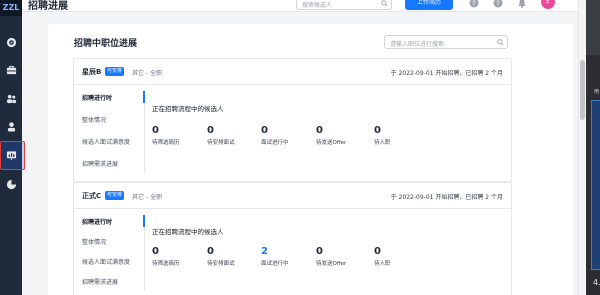  I want to click on sidebar-item-target, so click(11, 42).